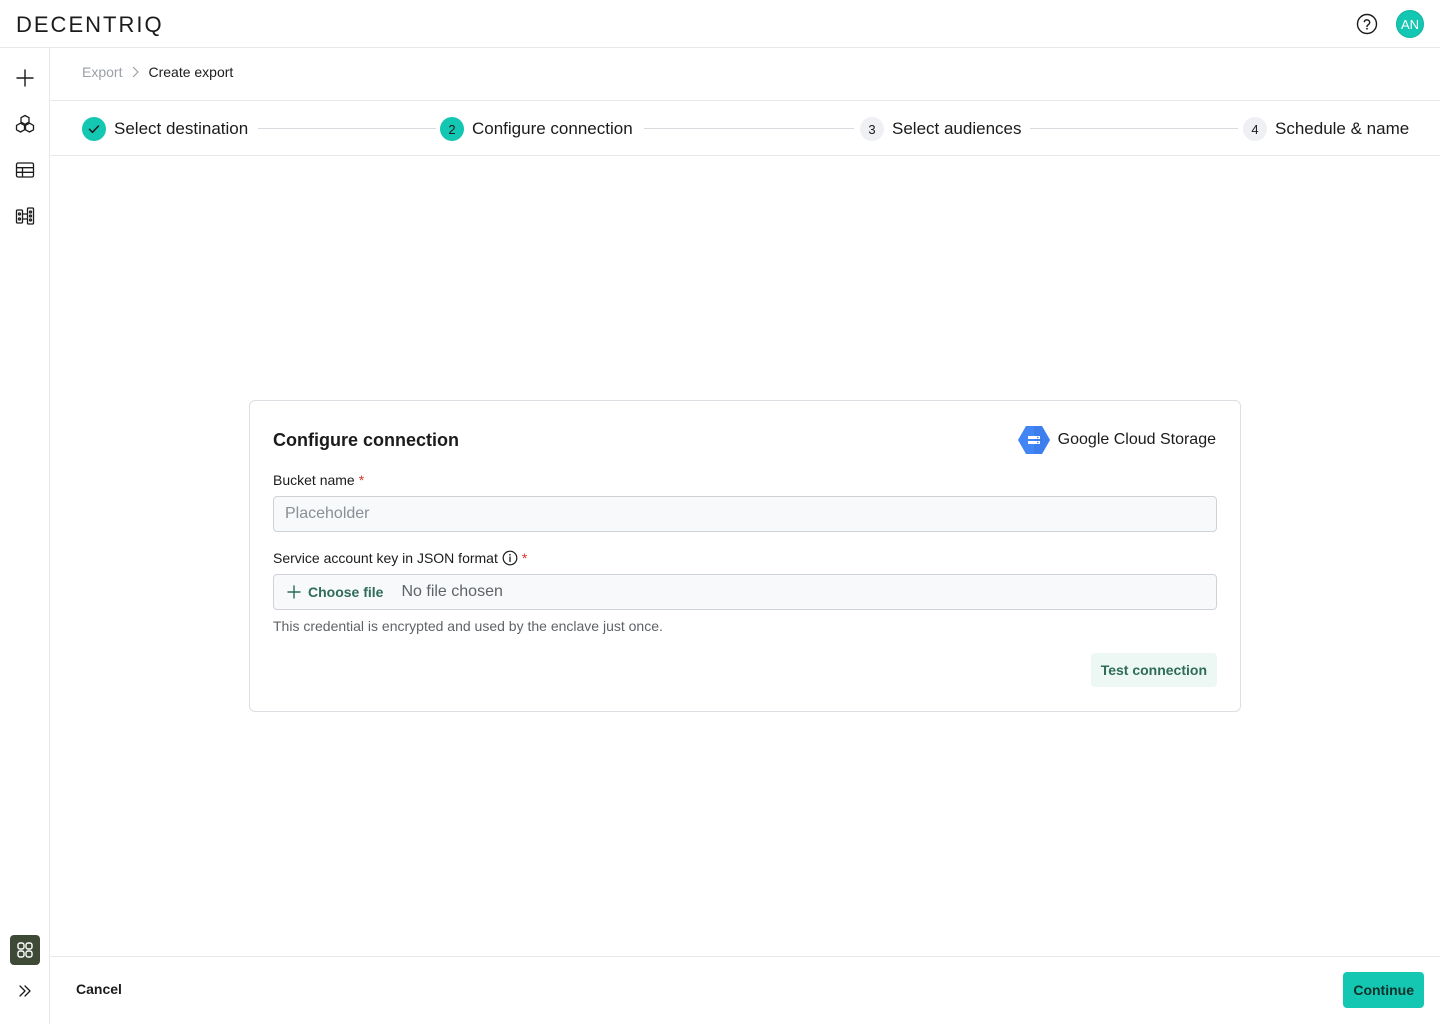 This screenshot has width=1440, height=1024. What do you see at coordinates (102, 72) in the screenshot?
I see `breadcrumb-export-link: Export` at bounding box center [102, 72].